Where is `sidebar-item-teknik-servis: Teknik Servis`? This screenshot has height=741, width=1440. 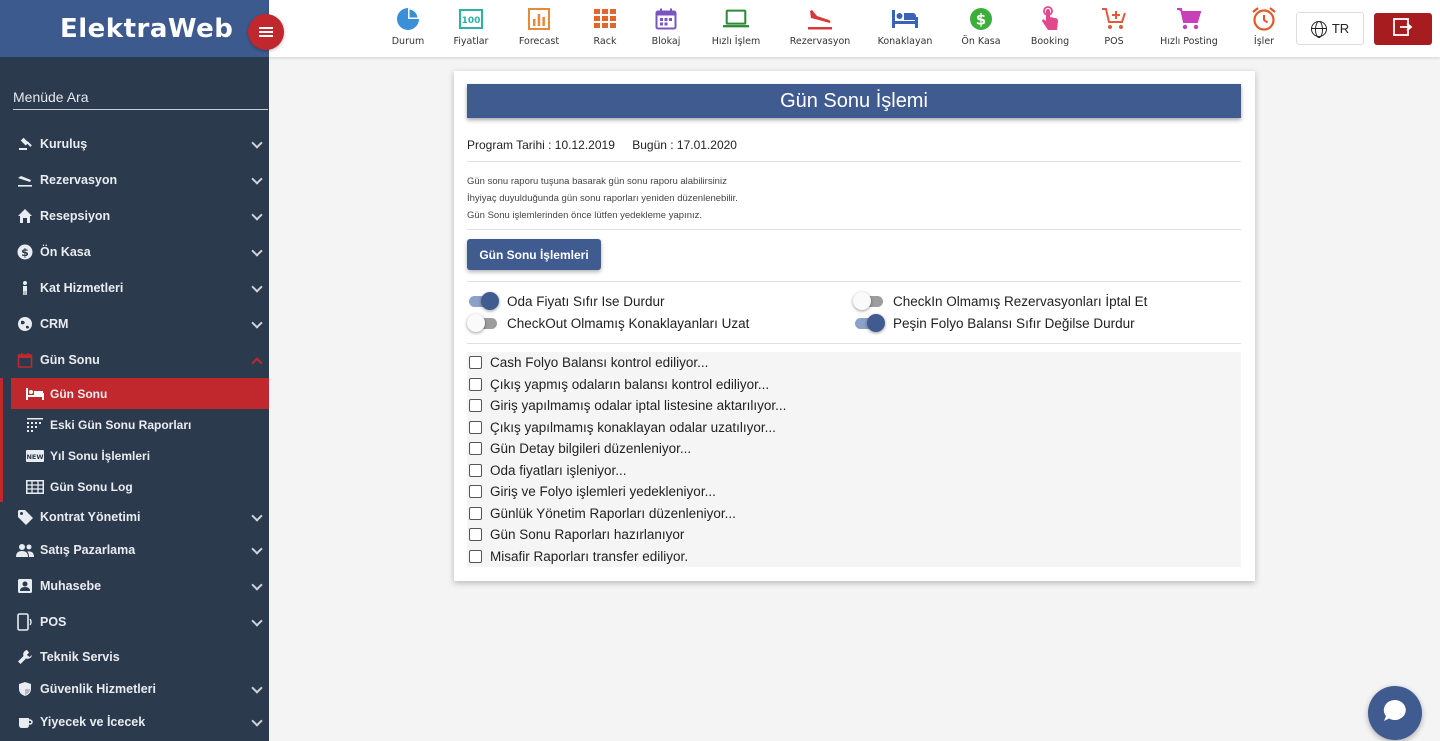
sidebar-item-teknik-servis: Teknik Servis is located at coordinates (134, 657).